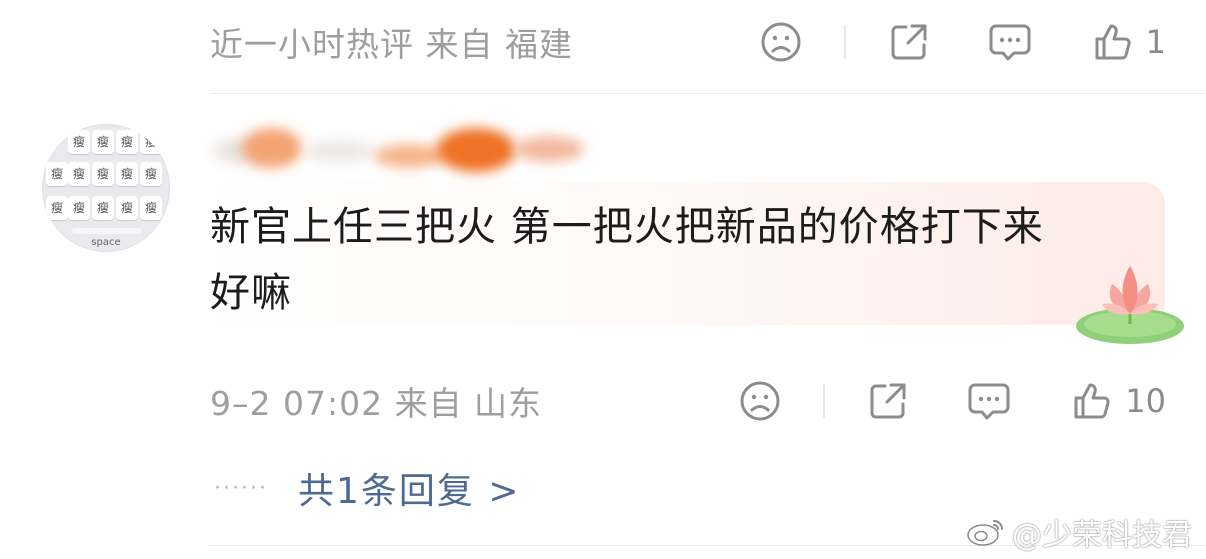 This screenshot has height=559, width=1206. I want to click on avatar-space-label: space, so click(106, 242).